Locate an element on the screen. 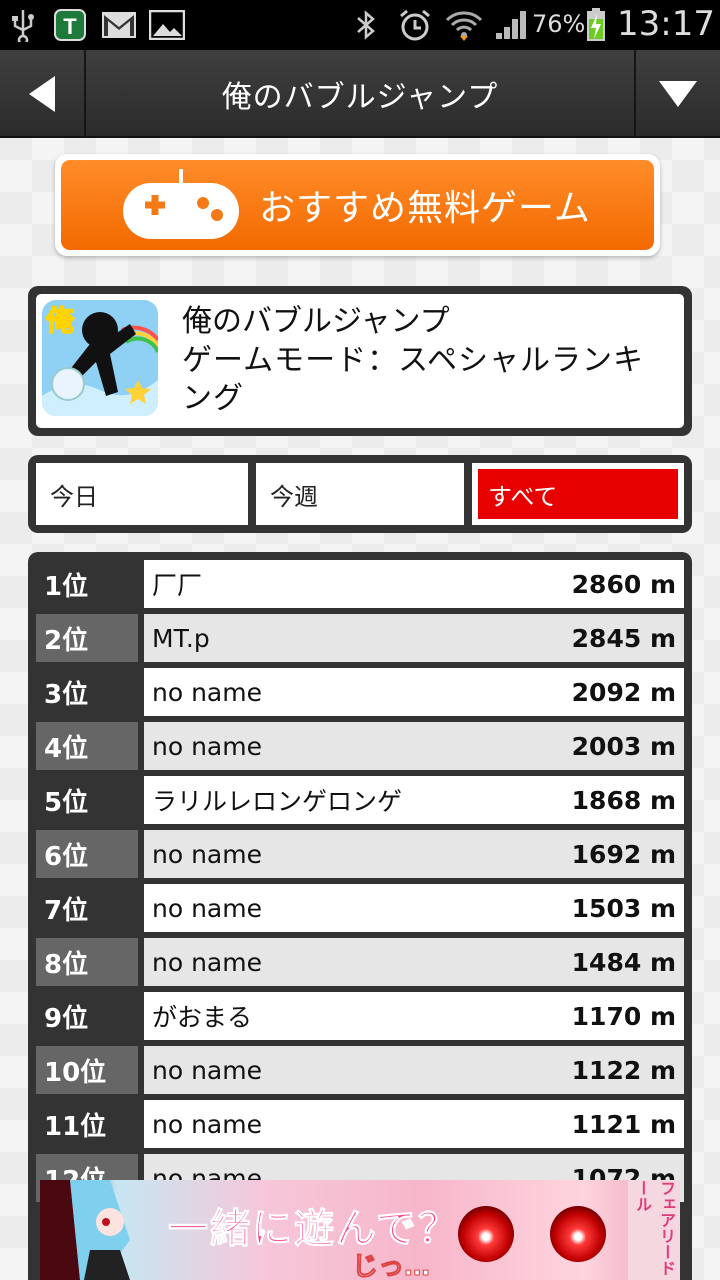 The image size is (720, 1280). player-name: がおまる is located at coordinates (202, 1017).